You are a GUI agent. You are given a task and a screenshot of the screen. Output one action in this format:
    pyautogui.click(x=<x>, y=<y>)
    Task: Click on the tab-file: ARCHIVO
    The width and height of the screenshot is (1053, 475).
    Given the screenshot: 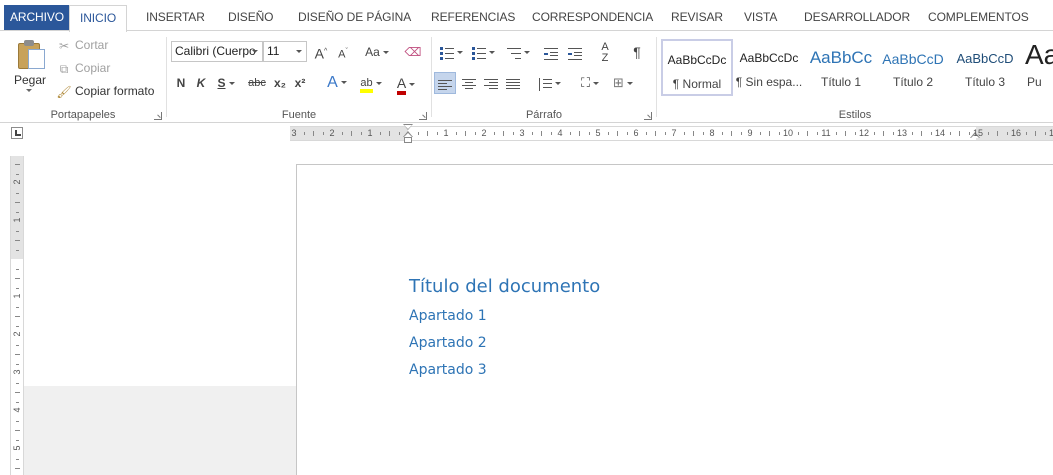 What is the action you would take?
    pyautogui.click(x=37, y=17)
    